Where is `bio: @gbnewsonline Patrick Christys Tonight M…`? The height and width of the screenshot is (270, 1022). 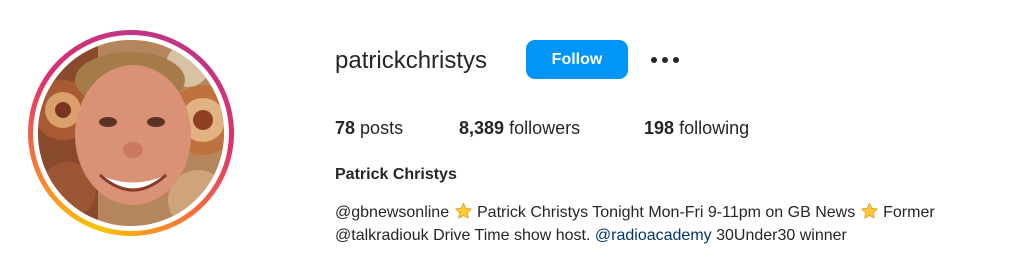 bio: @gbnewsonline Patrick Christys Tonight M… is located at coordinates (670, 224).